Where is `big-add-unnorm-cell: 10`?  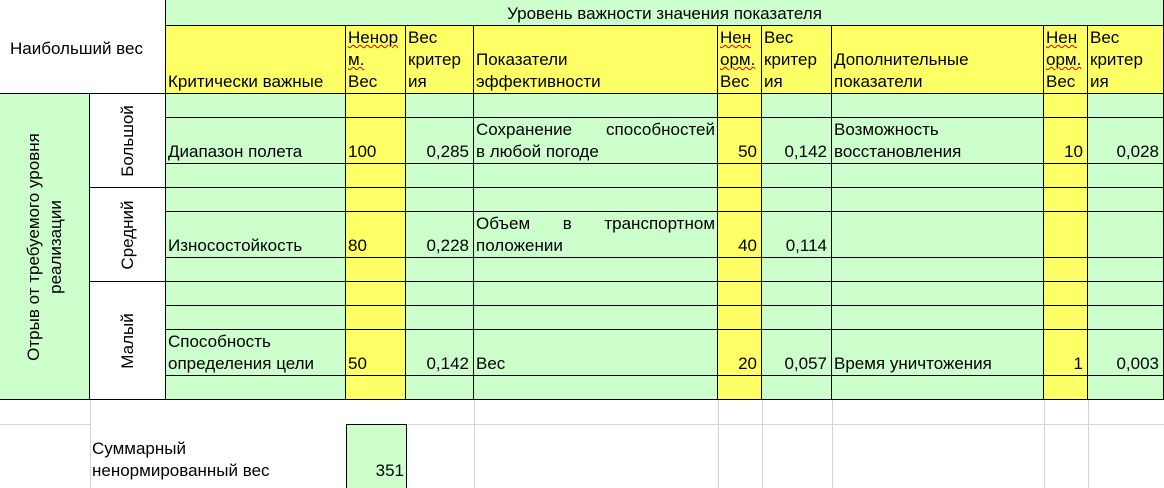 big-add-unnorm-cell: 10 is located at coordinates (1066, 141).